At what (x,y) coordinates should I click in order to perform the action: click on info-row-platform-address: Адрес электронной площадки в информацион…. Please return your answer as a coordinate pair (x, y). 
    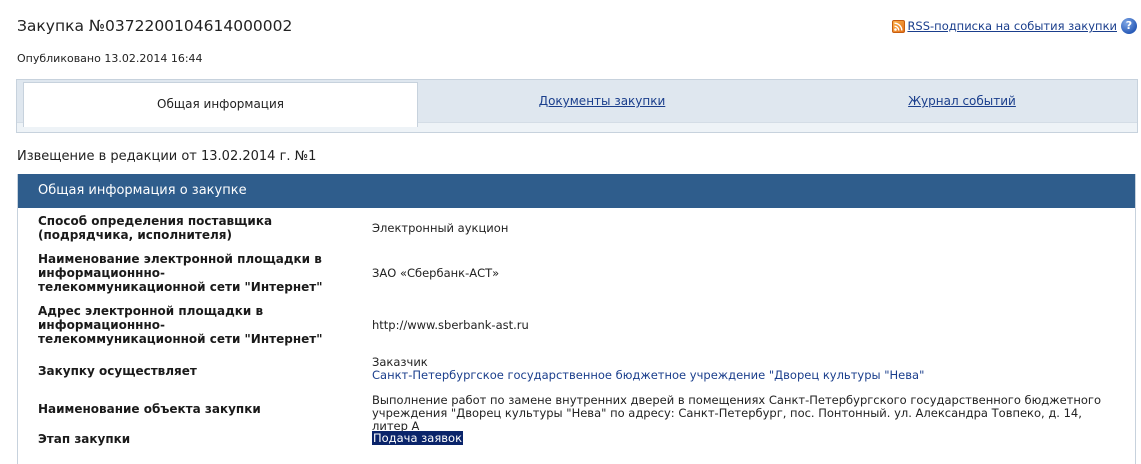
    Looking at the image, I should click on (576, 326).